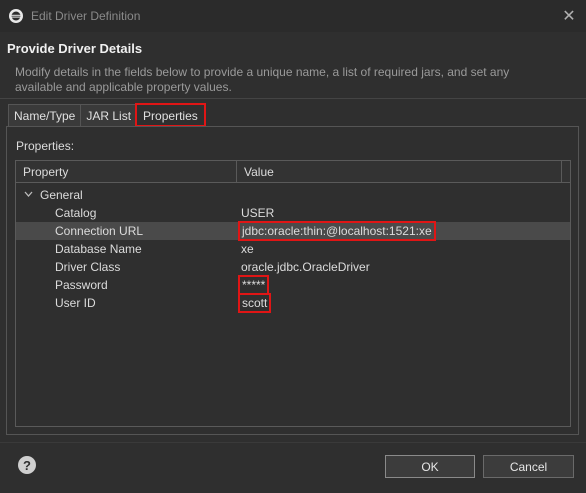 This screenshot has height=493, width=586. Describe the element at coordinates (247, 249) in the screenshot. I see `property-value: xe` at that location.